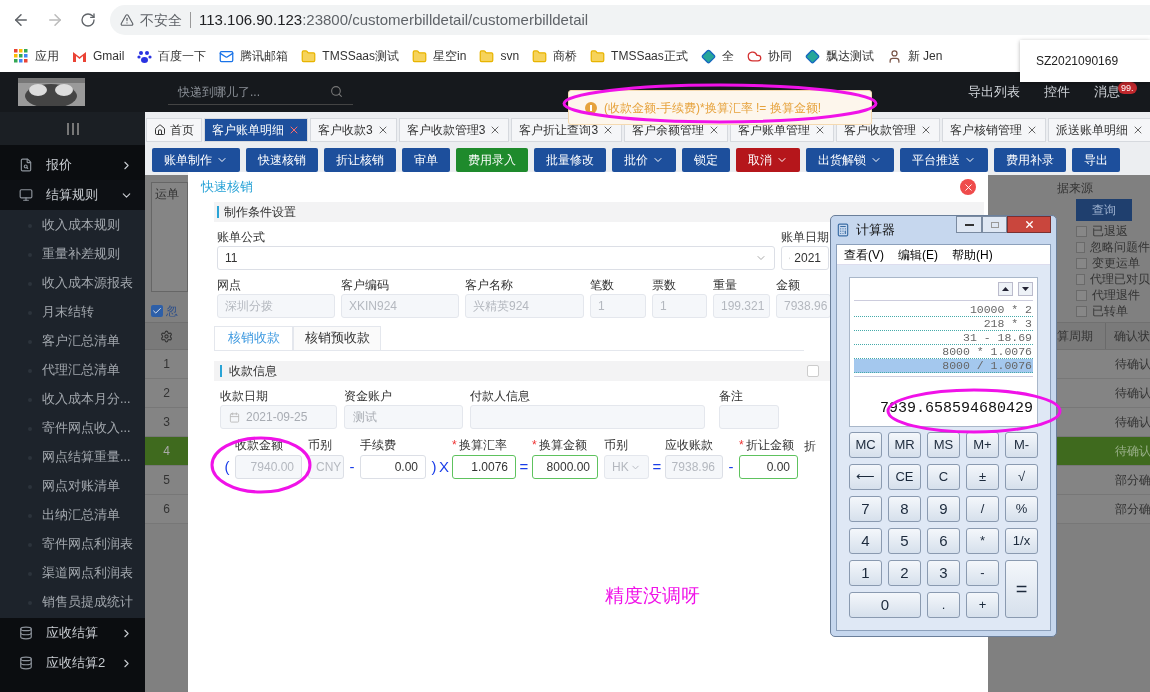  What do you see at coordinates (982, 509) in the screenshot?
I see `calculator-key: /` at bounding box center [982, 509].